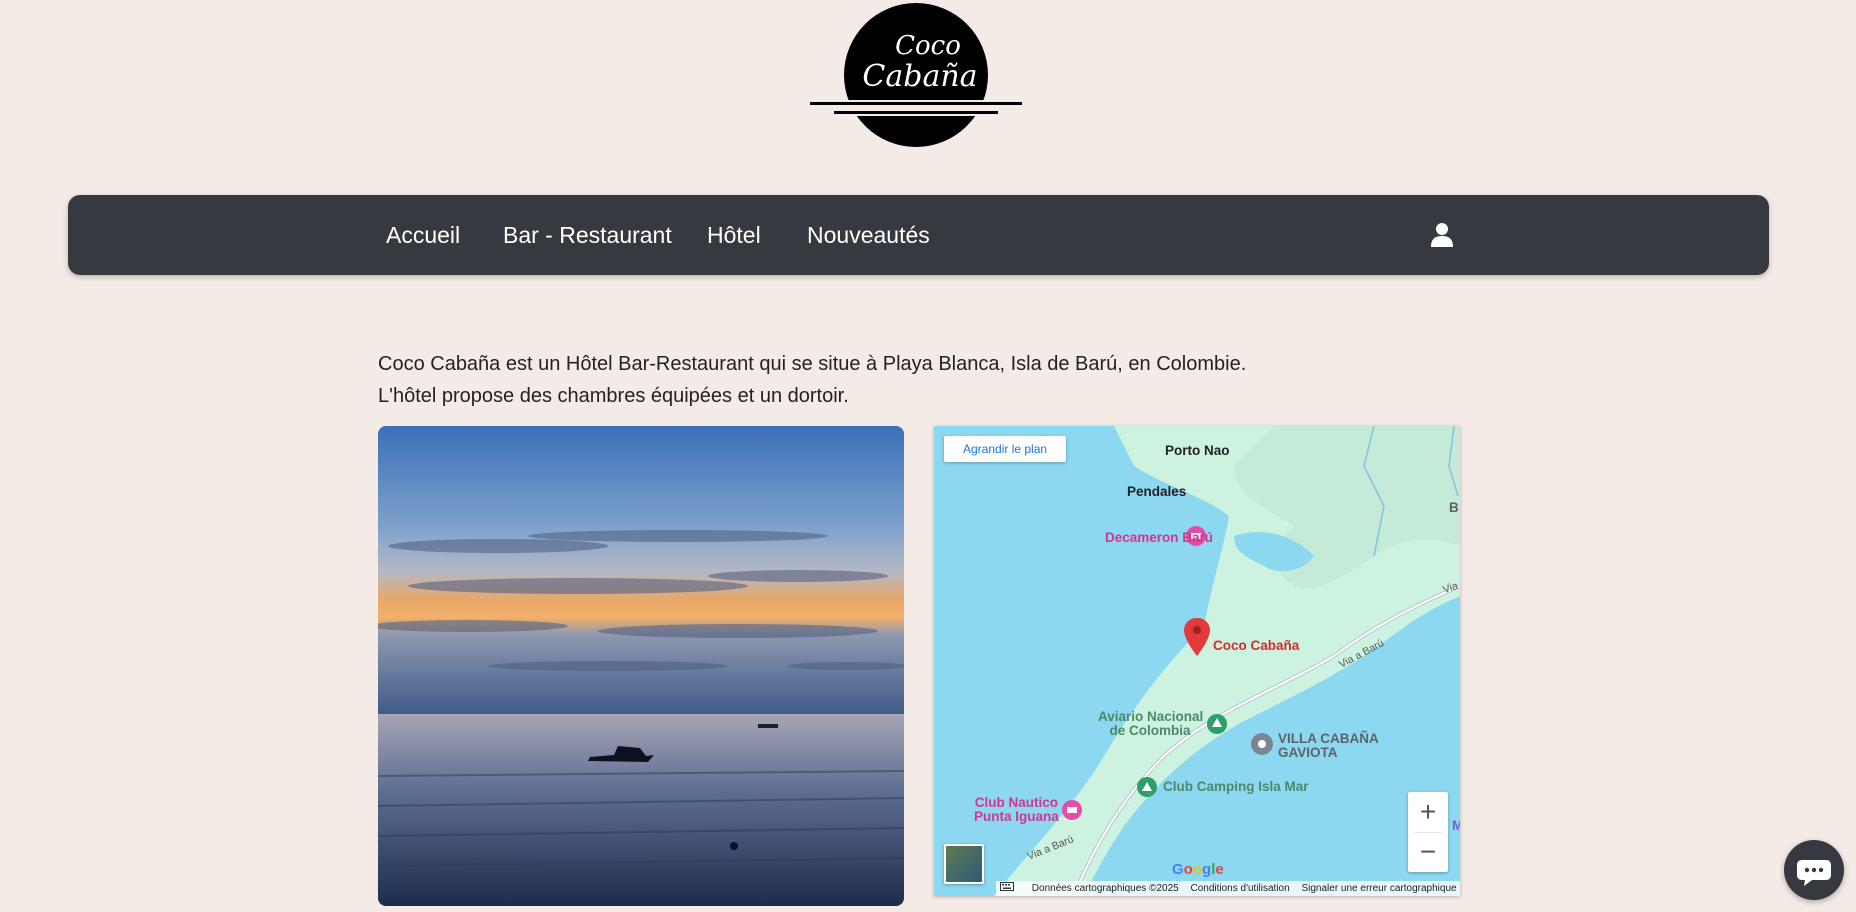 Image resolution: width=1856 pixels, height=912 pixels. I want to click on map-label-edge-b: B, so click(1454, 507).